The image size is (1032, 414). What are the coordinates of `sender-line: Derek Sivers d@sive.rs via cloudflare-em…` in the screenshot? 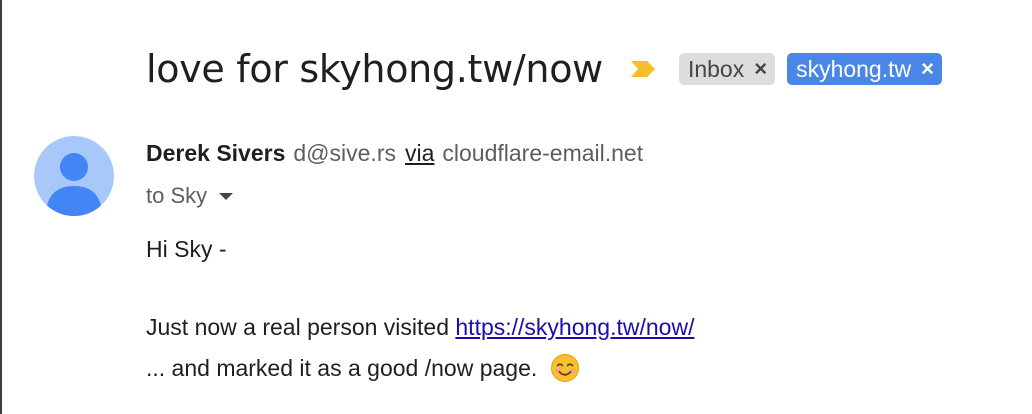 It's located at (394, 156).